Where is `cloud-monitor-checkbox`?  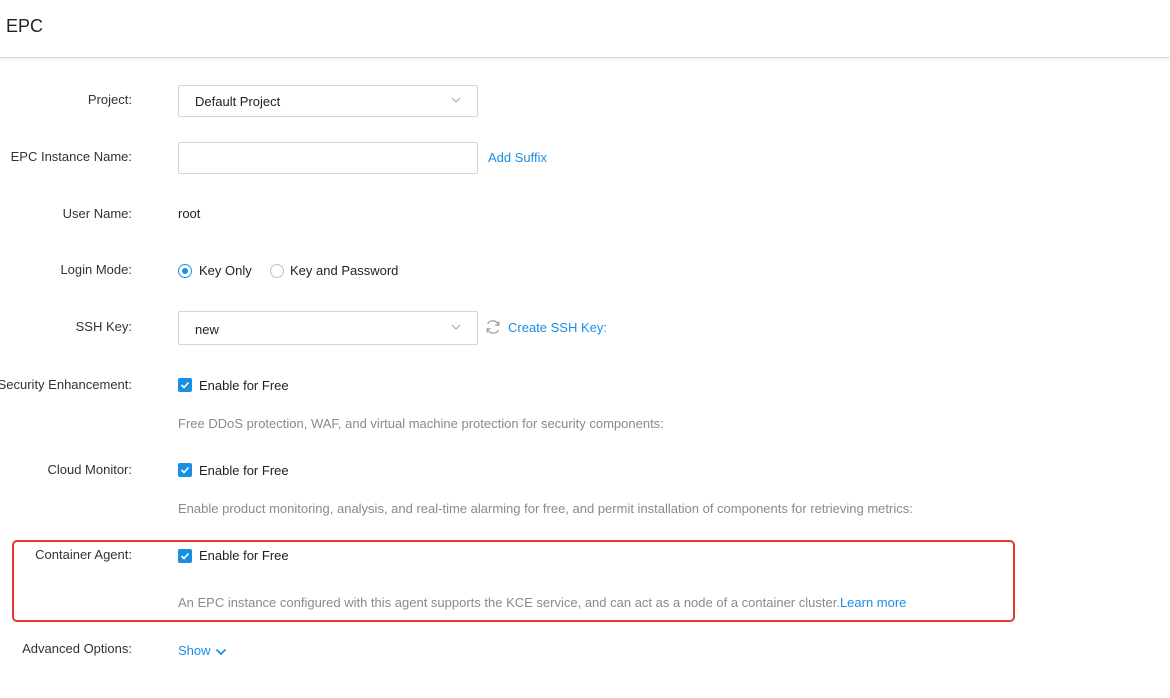 cloud-monitor-checkbox is located at coordinates (185, 470).